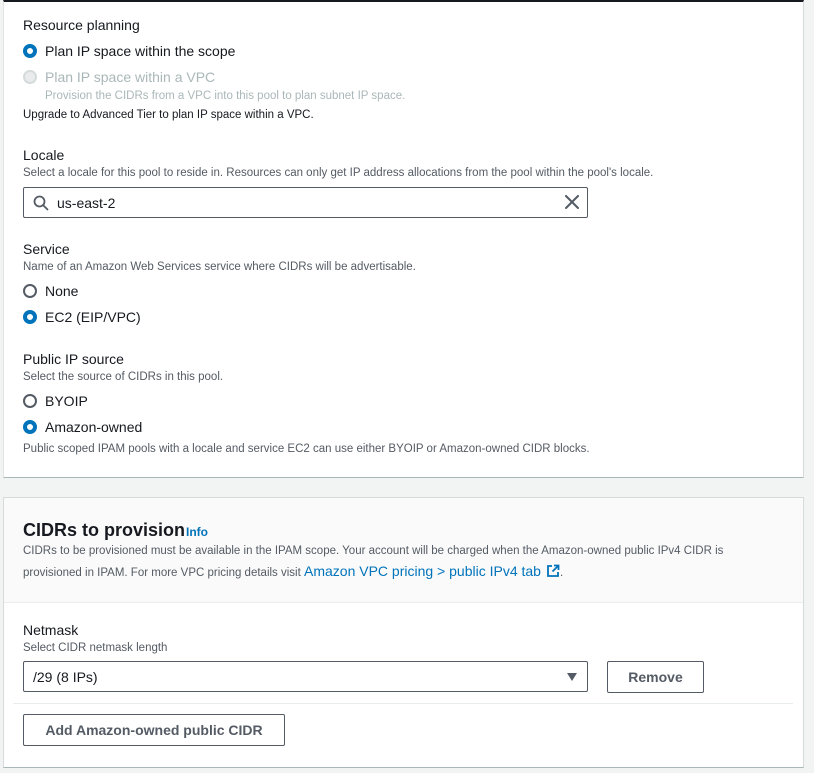 Image resolution: width=814 pixels, height=773 pixels. Describe the element at coordinates (30, 401) in the screenshot. I see `byoip-radio` at that location.